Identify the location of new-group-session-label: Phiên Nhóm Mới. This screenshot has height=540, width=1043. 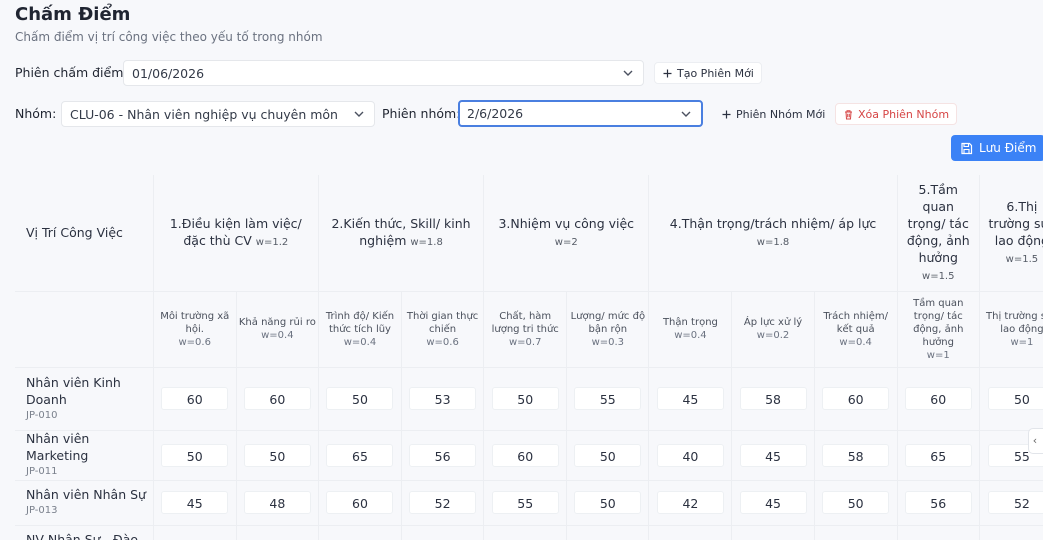
(781, 114).